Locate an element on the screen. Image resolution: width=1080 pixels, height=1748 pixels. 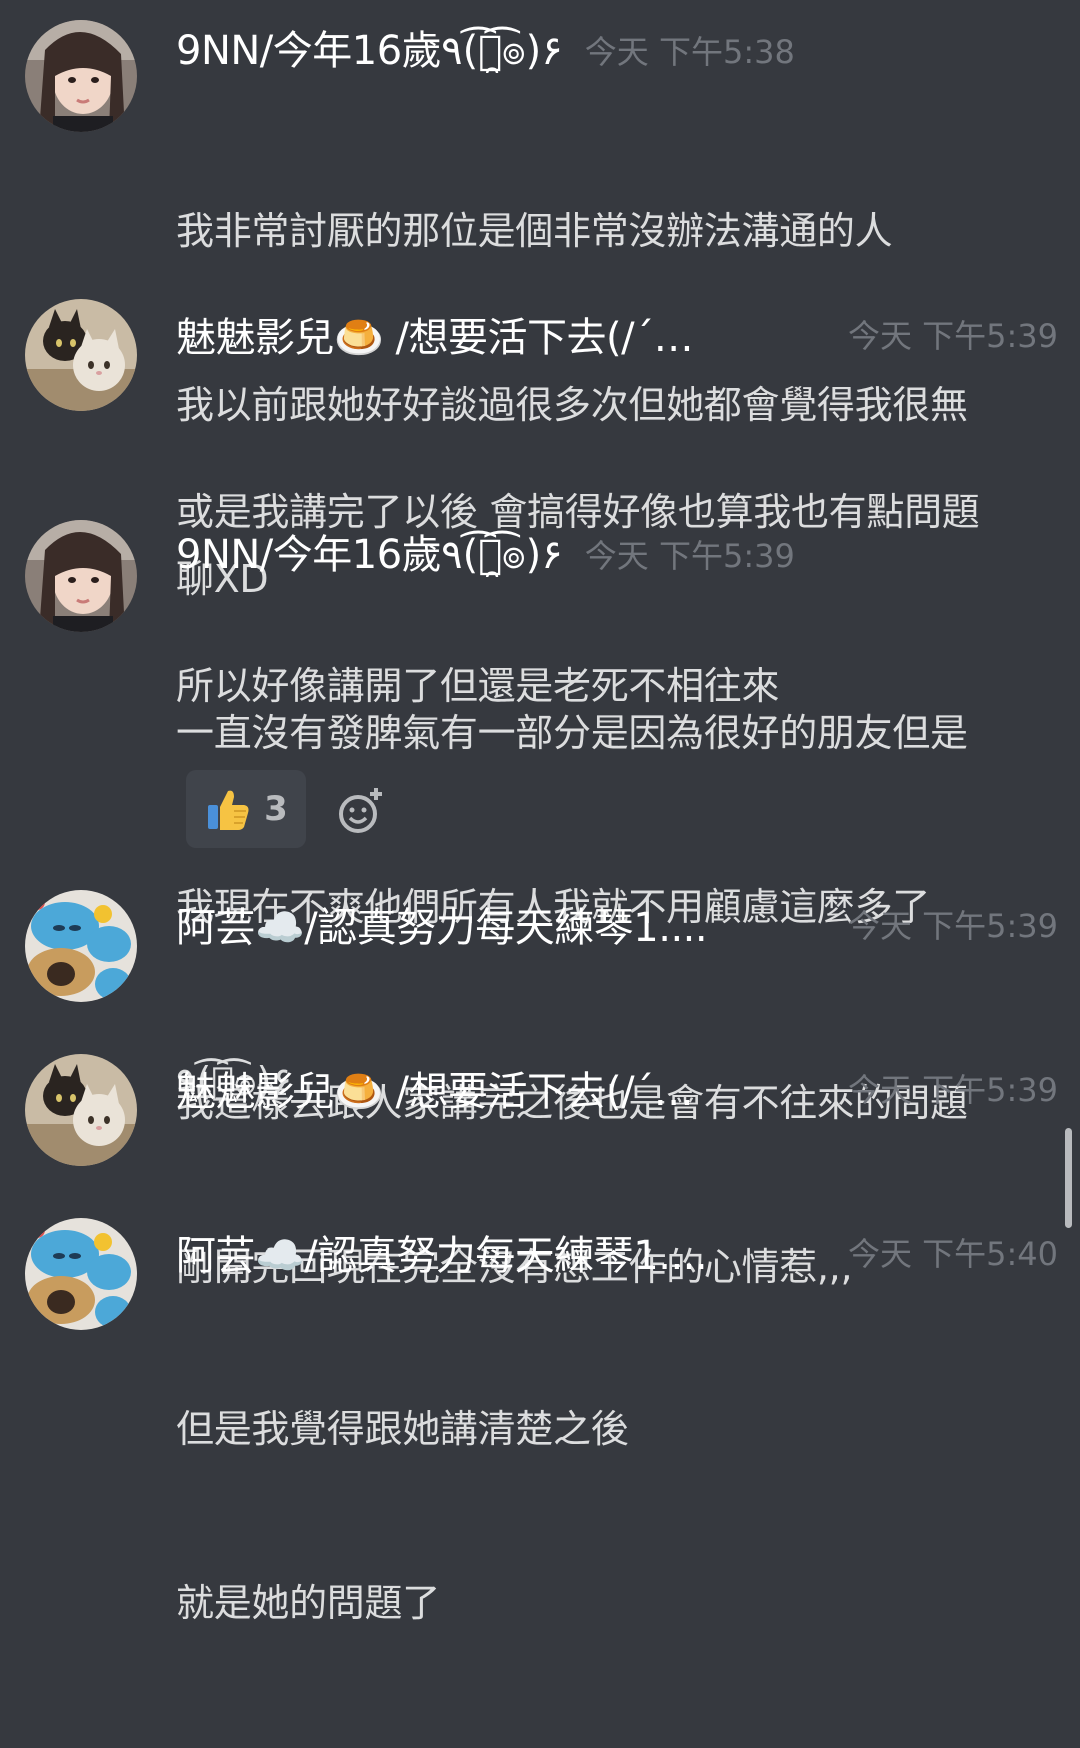
message-line: 一直沒有發脾氣有一部分是因為很好的朋友但是 is located at coordinates (572, 733).